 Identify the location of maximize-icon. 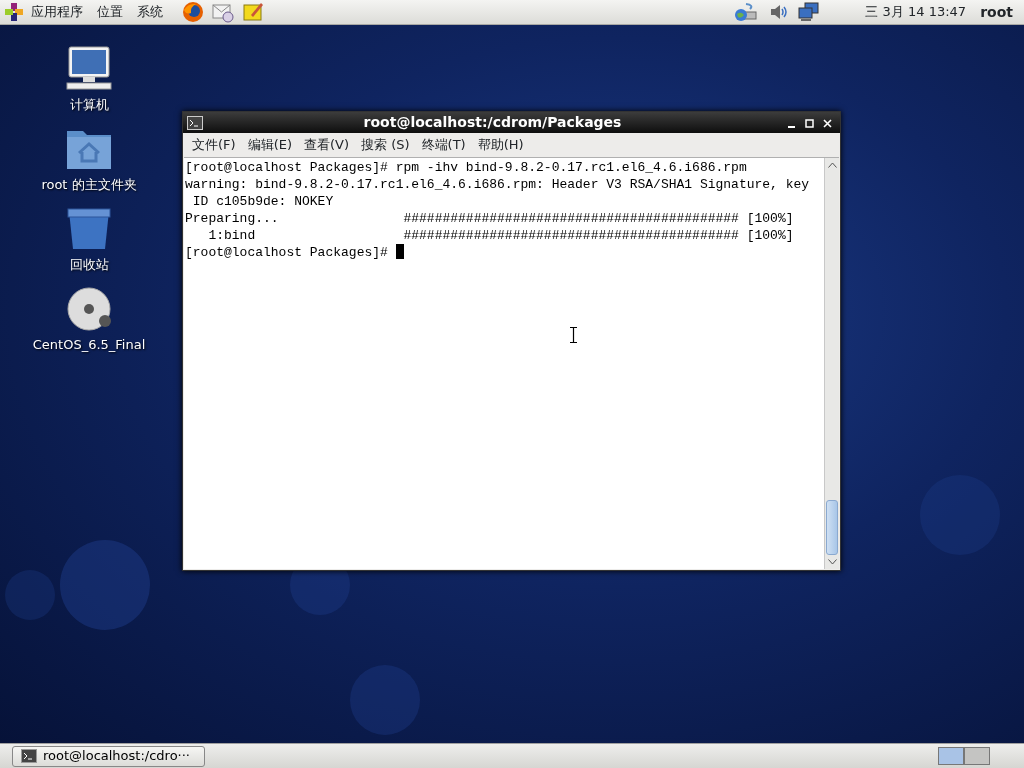
(809, 123).